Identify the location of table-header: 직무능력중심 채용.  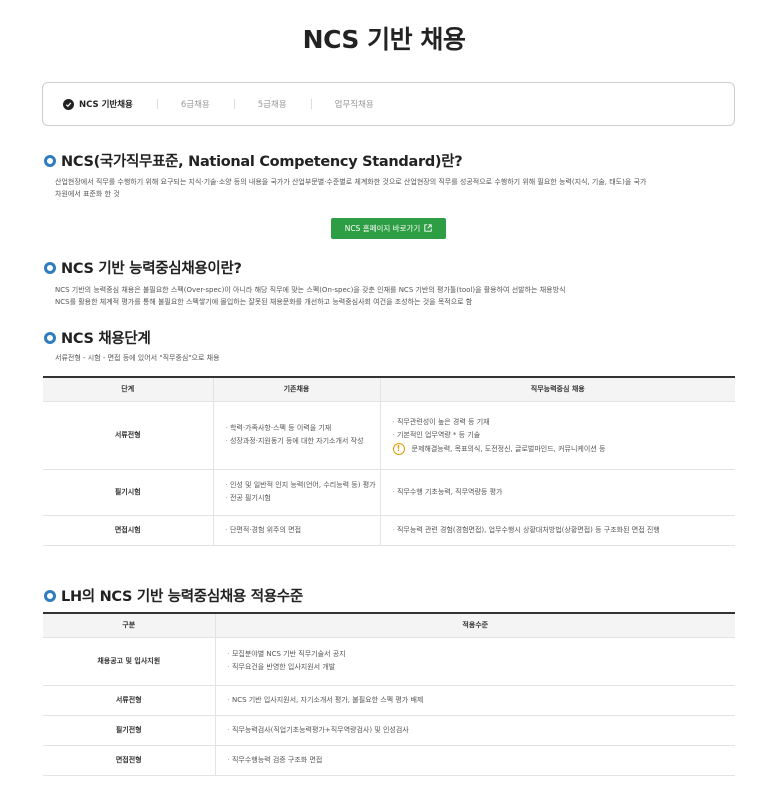
(557, 389).